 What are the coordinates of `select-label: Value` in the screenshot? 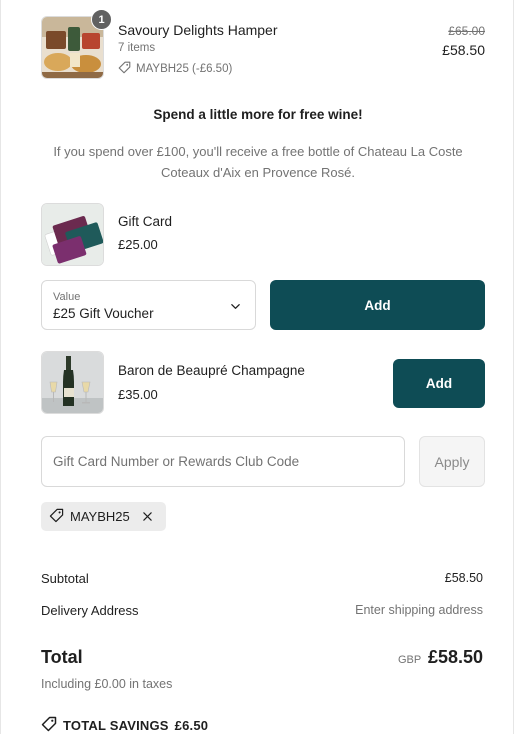 It's located at (67, 297).